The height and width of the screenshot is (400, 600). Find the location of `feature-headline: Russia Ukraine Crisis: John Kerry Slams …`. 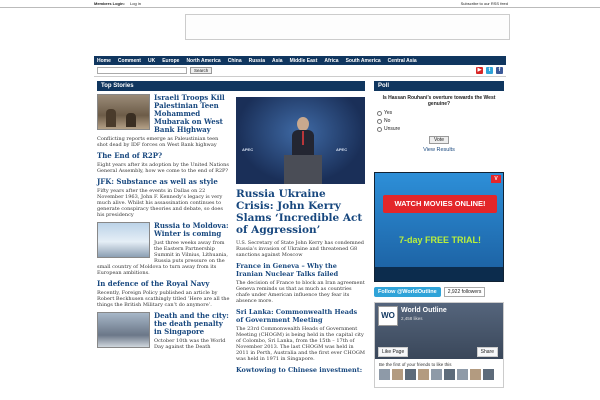

feature-headline: Russia Ukraine Crisis: John Kerry Slams … is located at coordinates (300, 212).